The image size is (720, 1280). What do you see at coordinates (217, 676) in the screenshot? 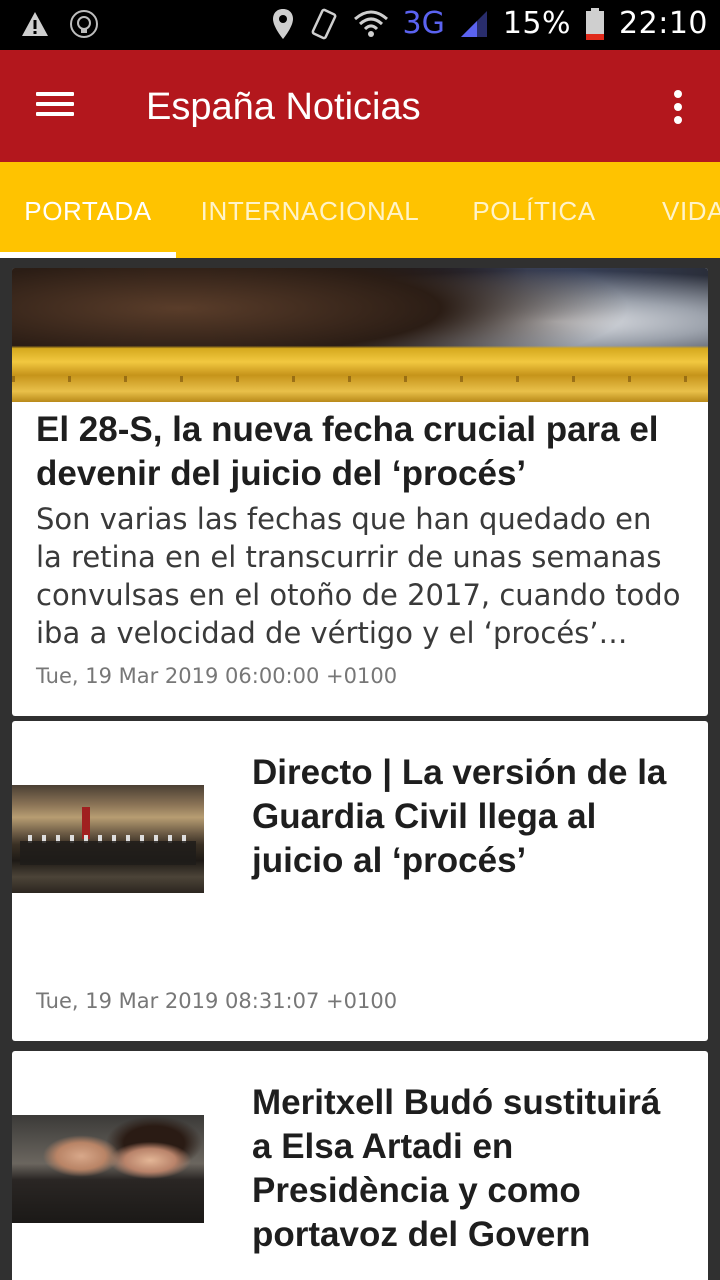
I see `article-date: Tue, 19 Mar 2019 06:00:00 +0100` at bounding box center [217, 676].